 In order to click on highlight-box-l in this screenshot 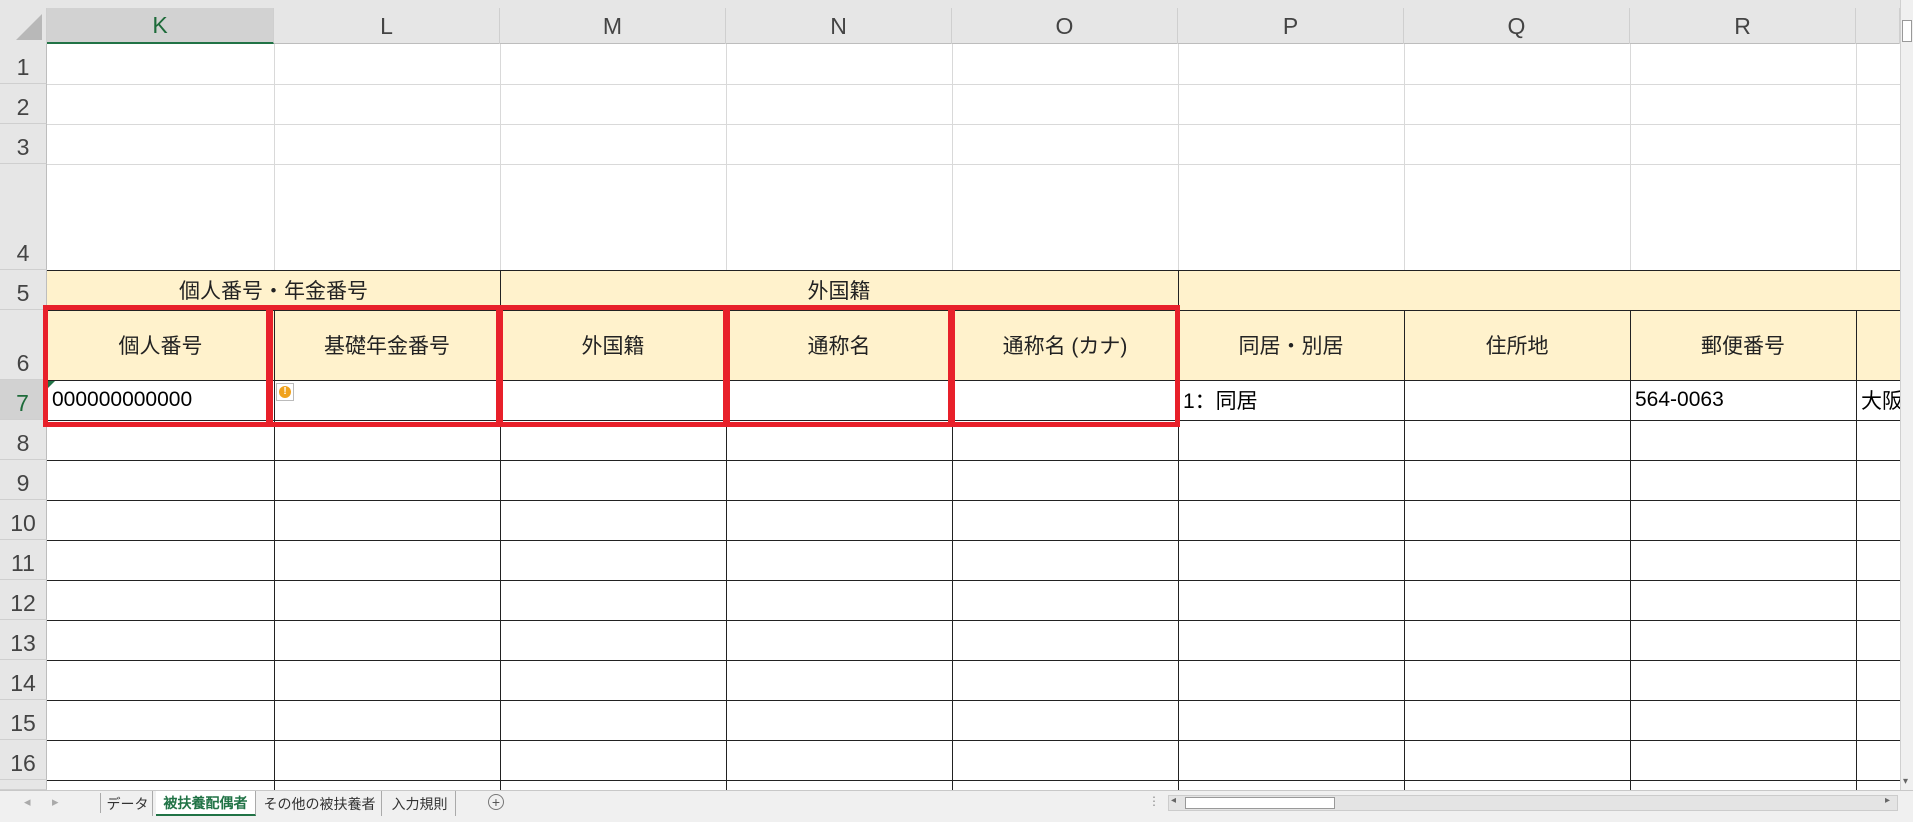, I will do `click(384, 366)`.